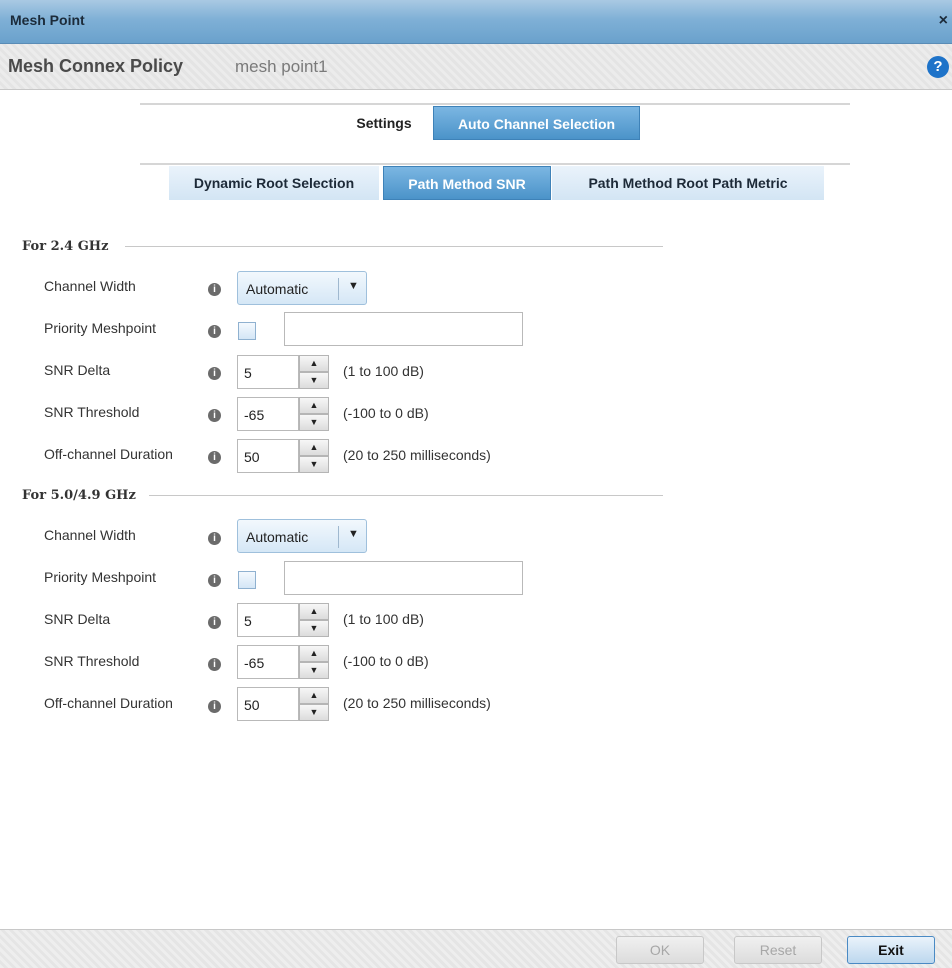 The image size is (952, 968). Describe the element at coordinates (536, 123) in the screenshot. I see `tab-auto-channel-selection: Auto Channel Selection` at that location.